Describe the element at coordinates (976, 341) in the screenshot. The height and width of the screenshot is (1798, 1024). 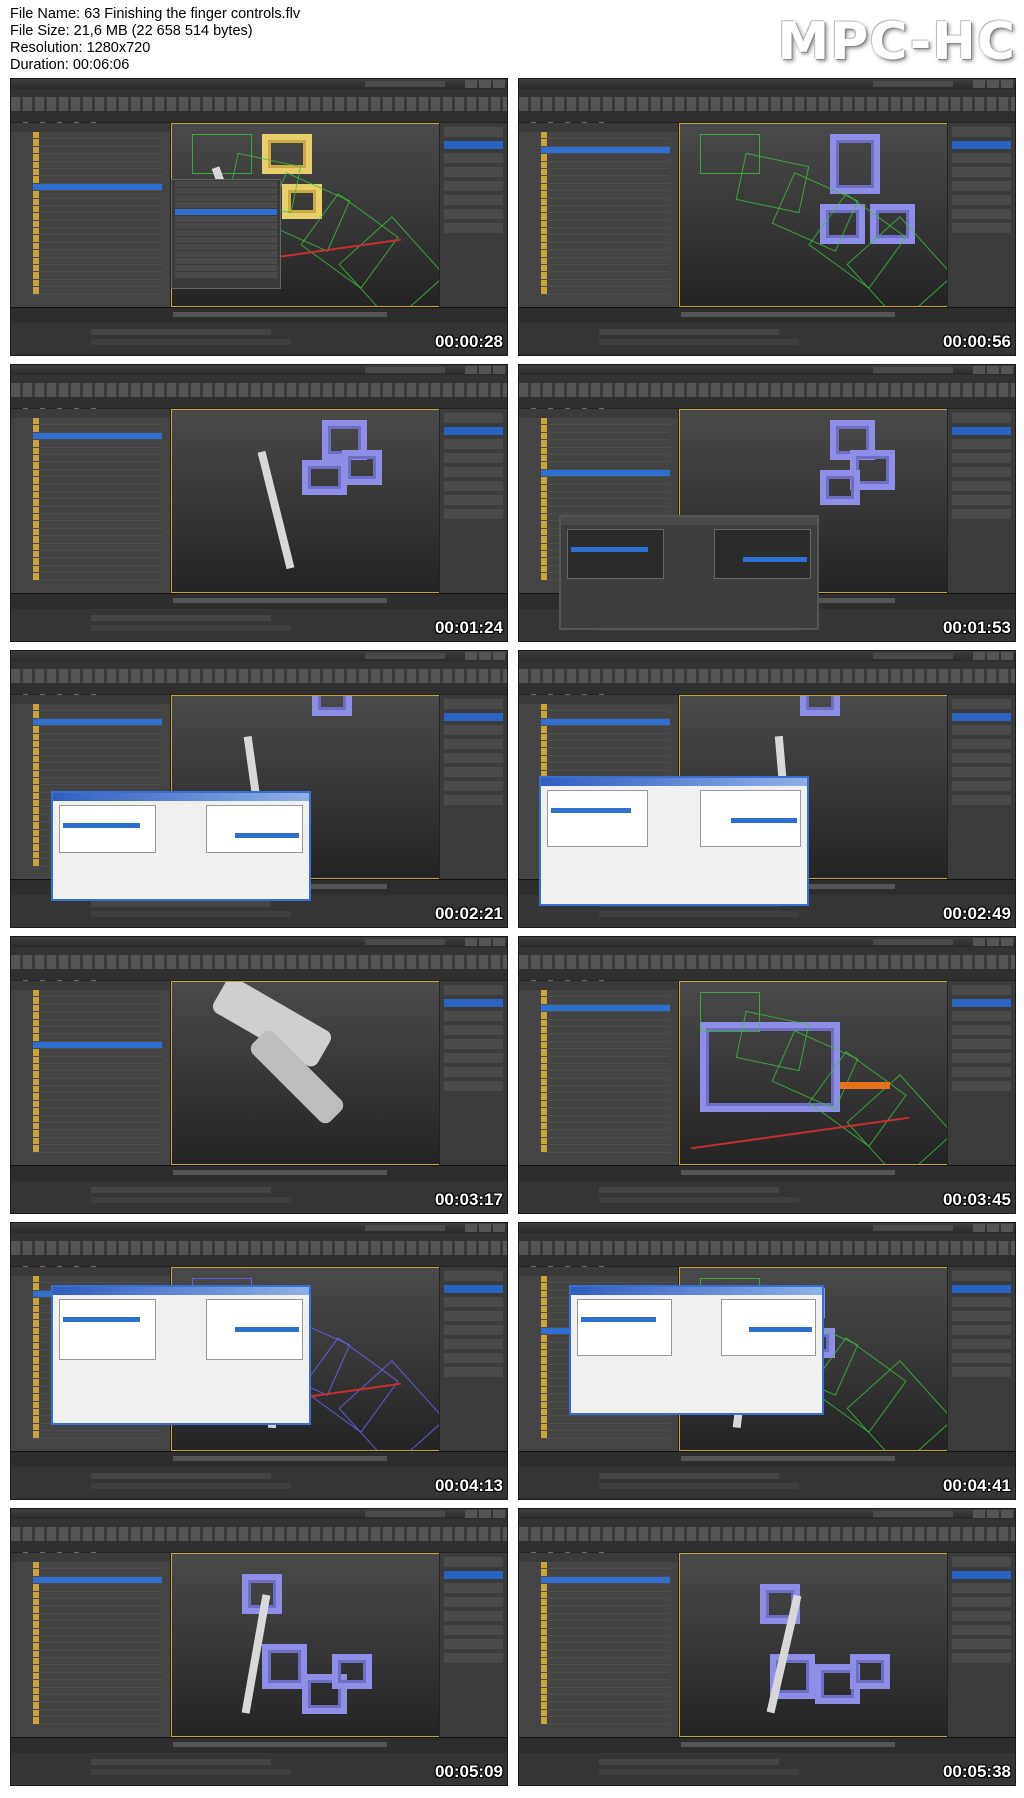
I see `timestamp: 00:00:56` at that location.